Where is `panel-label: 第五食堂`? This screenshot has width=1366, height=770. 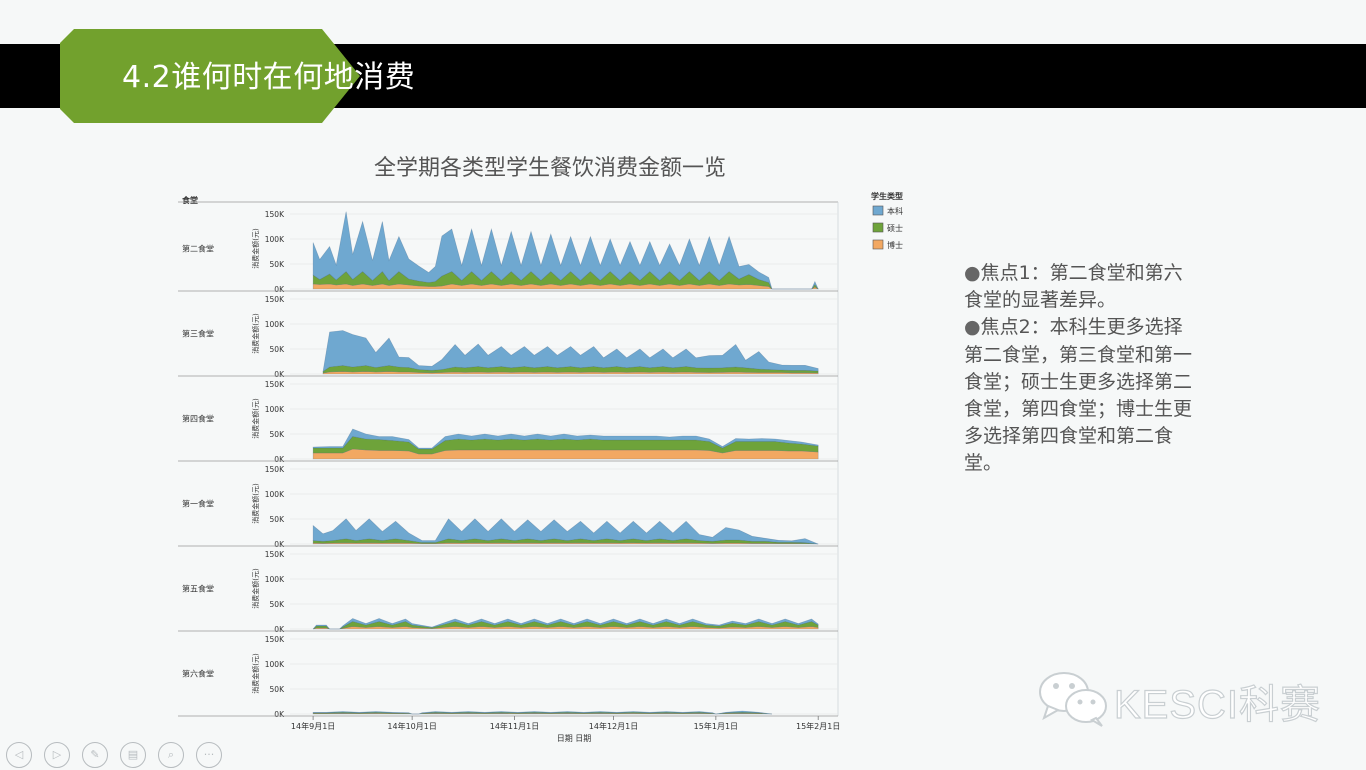 panel-label: 第五食堂 is located at coordinates (198, 589).